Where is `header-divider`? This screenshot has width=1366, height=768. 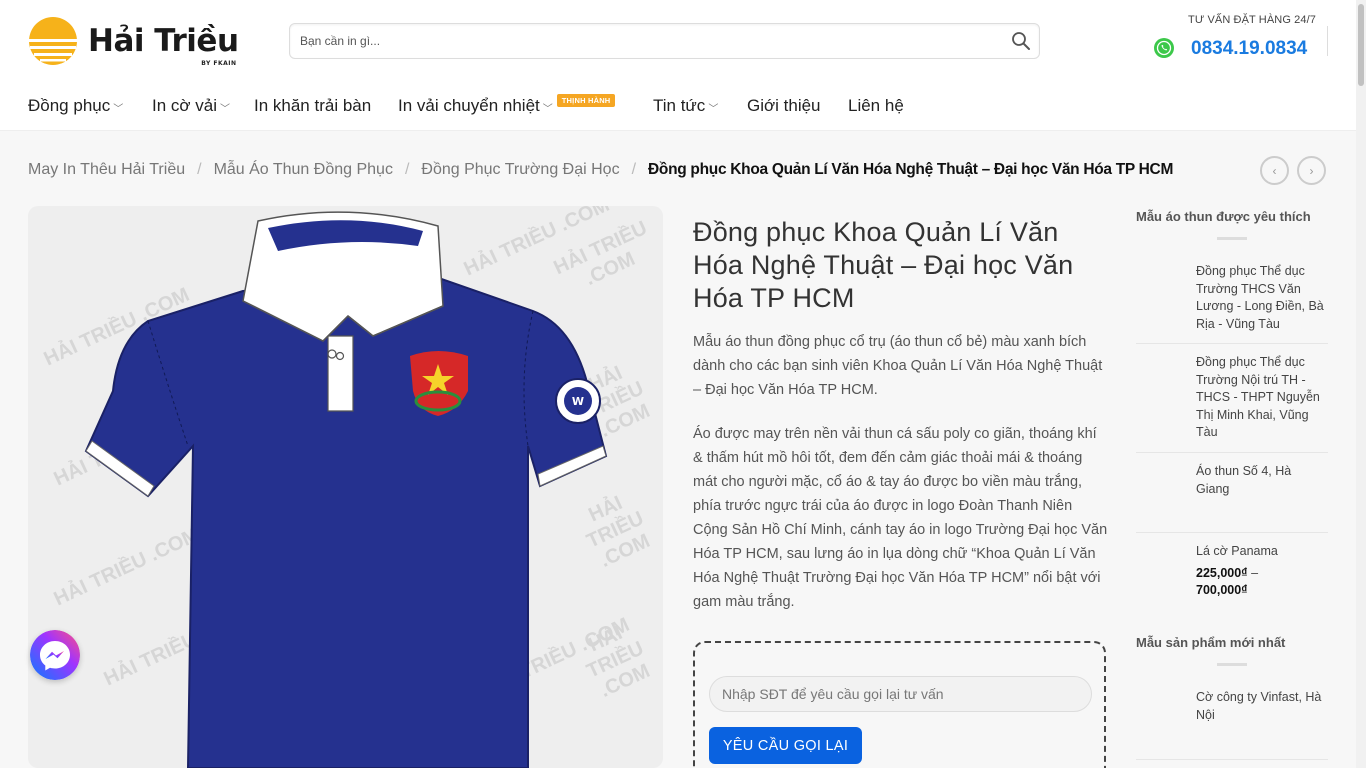
header-divider is located at coordinates (1327, 41).